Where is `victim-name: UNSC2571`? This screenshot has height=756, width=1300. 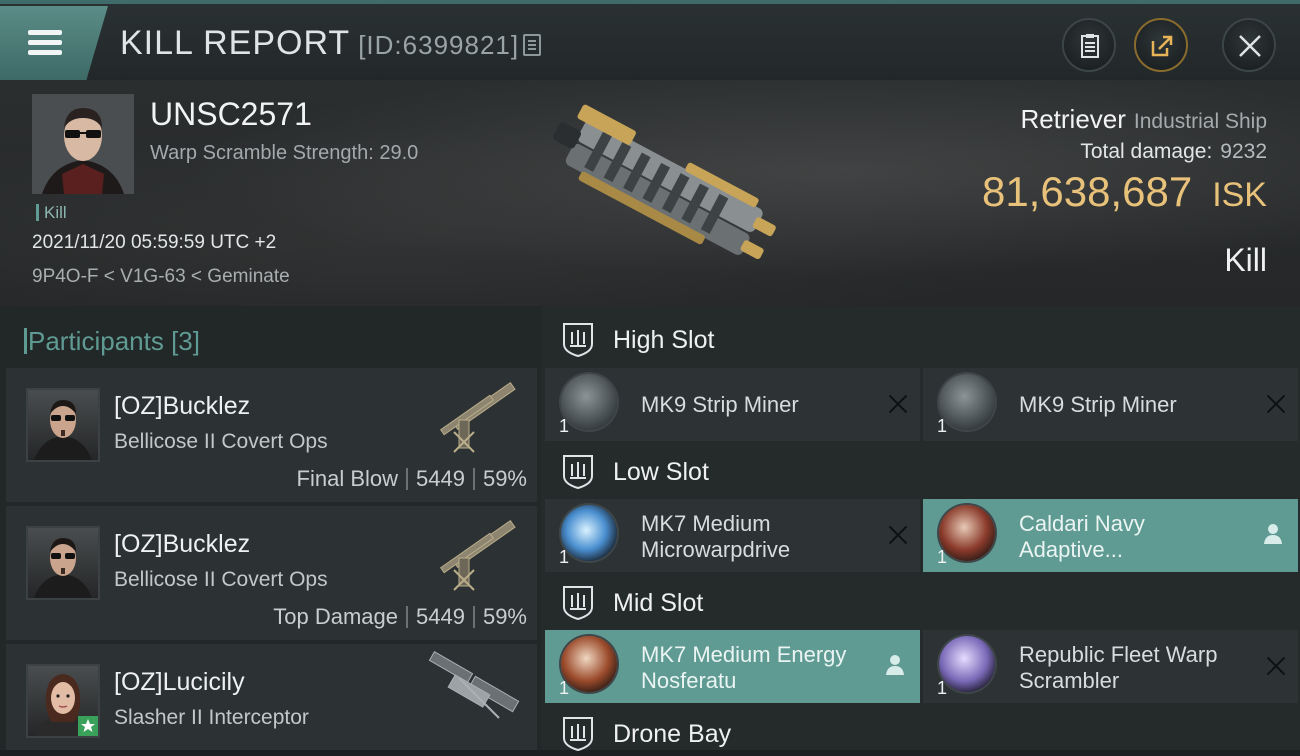 victim-name: UNSC2571 is located at coordinates (231, 114).